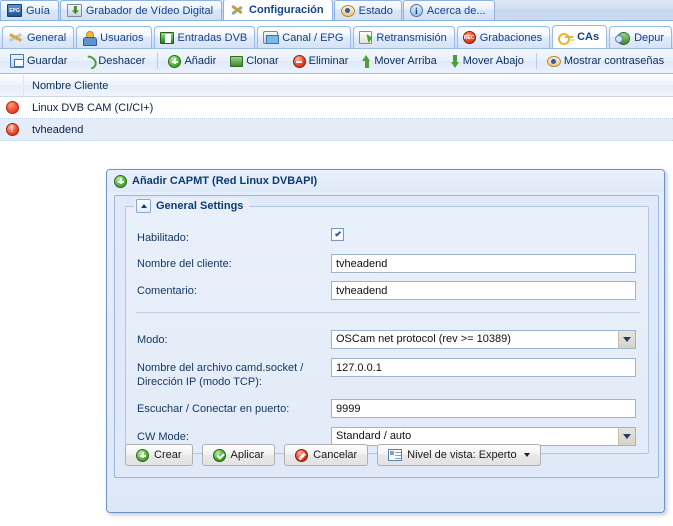  Describe the element at coordinates (321, 61) in the screenshot. I see `delete-button: Eliminar` at that location.